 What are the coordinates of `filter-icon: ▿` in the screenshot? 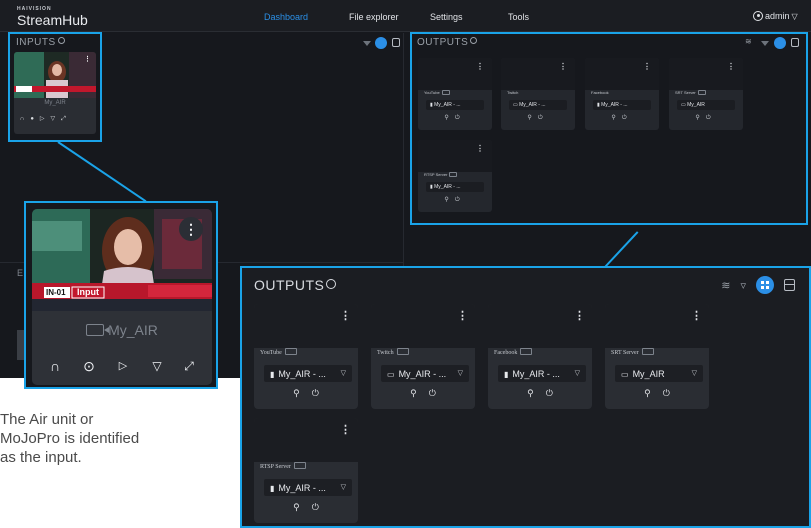 It's located at (743, 285).